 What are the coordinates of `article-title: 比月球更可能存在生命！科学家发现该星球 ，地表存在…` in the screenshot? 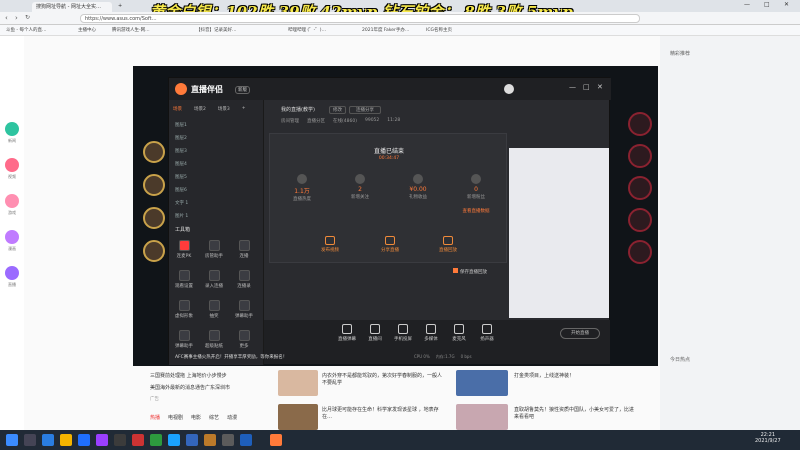 It's located at (382, 413).